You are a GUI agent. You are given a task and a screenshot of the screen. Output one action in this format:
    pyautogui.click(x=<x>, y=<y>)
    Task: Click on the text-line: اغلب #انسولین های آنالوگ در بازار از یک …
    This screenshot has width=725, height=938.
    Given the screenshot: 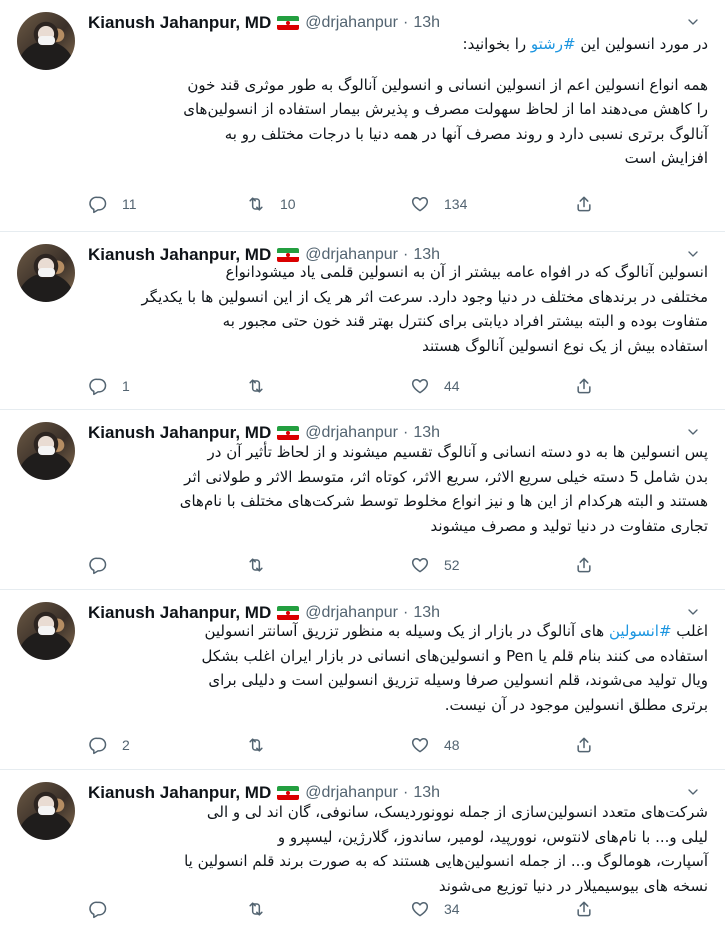 What is the action you would take?
    pyautogui.click(x=398, y=631)
    